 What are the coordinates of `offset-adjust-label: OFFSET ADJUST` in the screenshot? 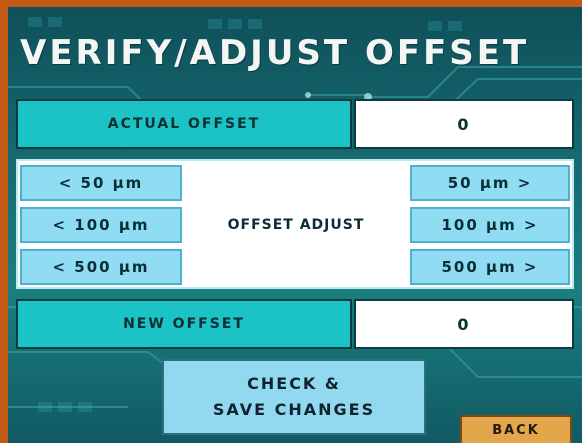 It's located at (296, 225).